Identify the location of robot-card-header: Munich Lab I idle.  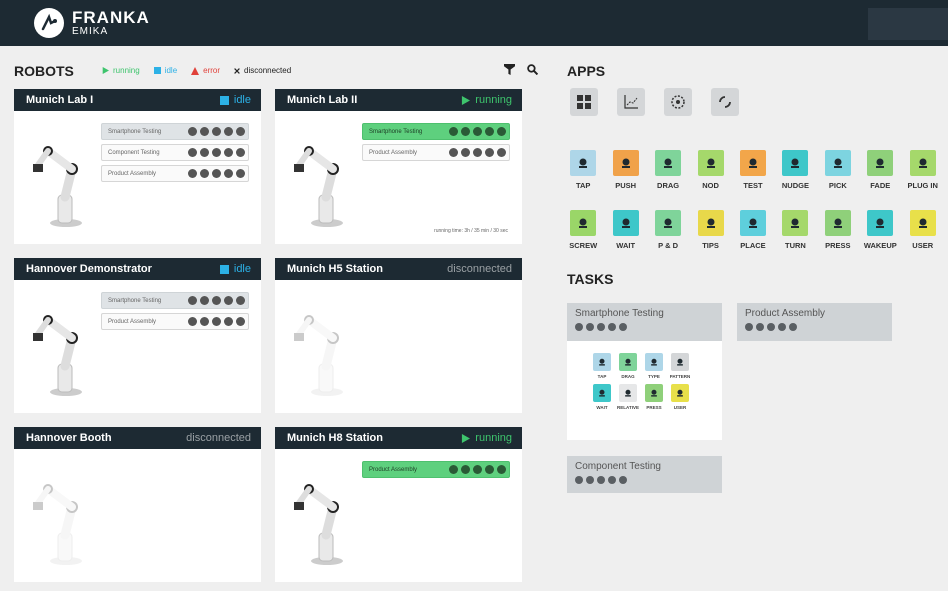
(137, 100).